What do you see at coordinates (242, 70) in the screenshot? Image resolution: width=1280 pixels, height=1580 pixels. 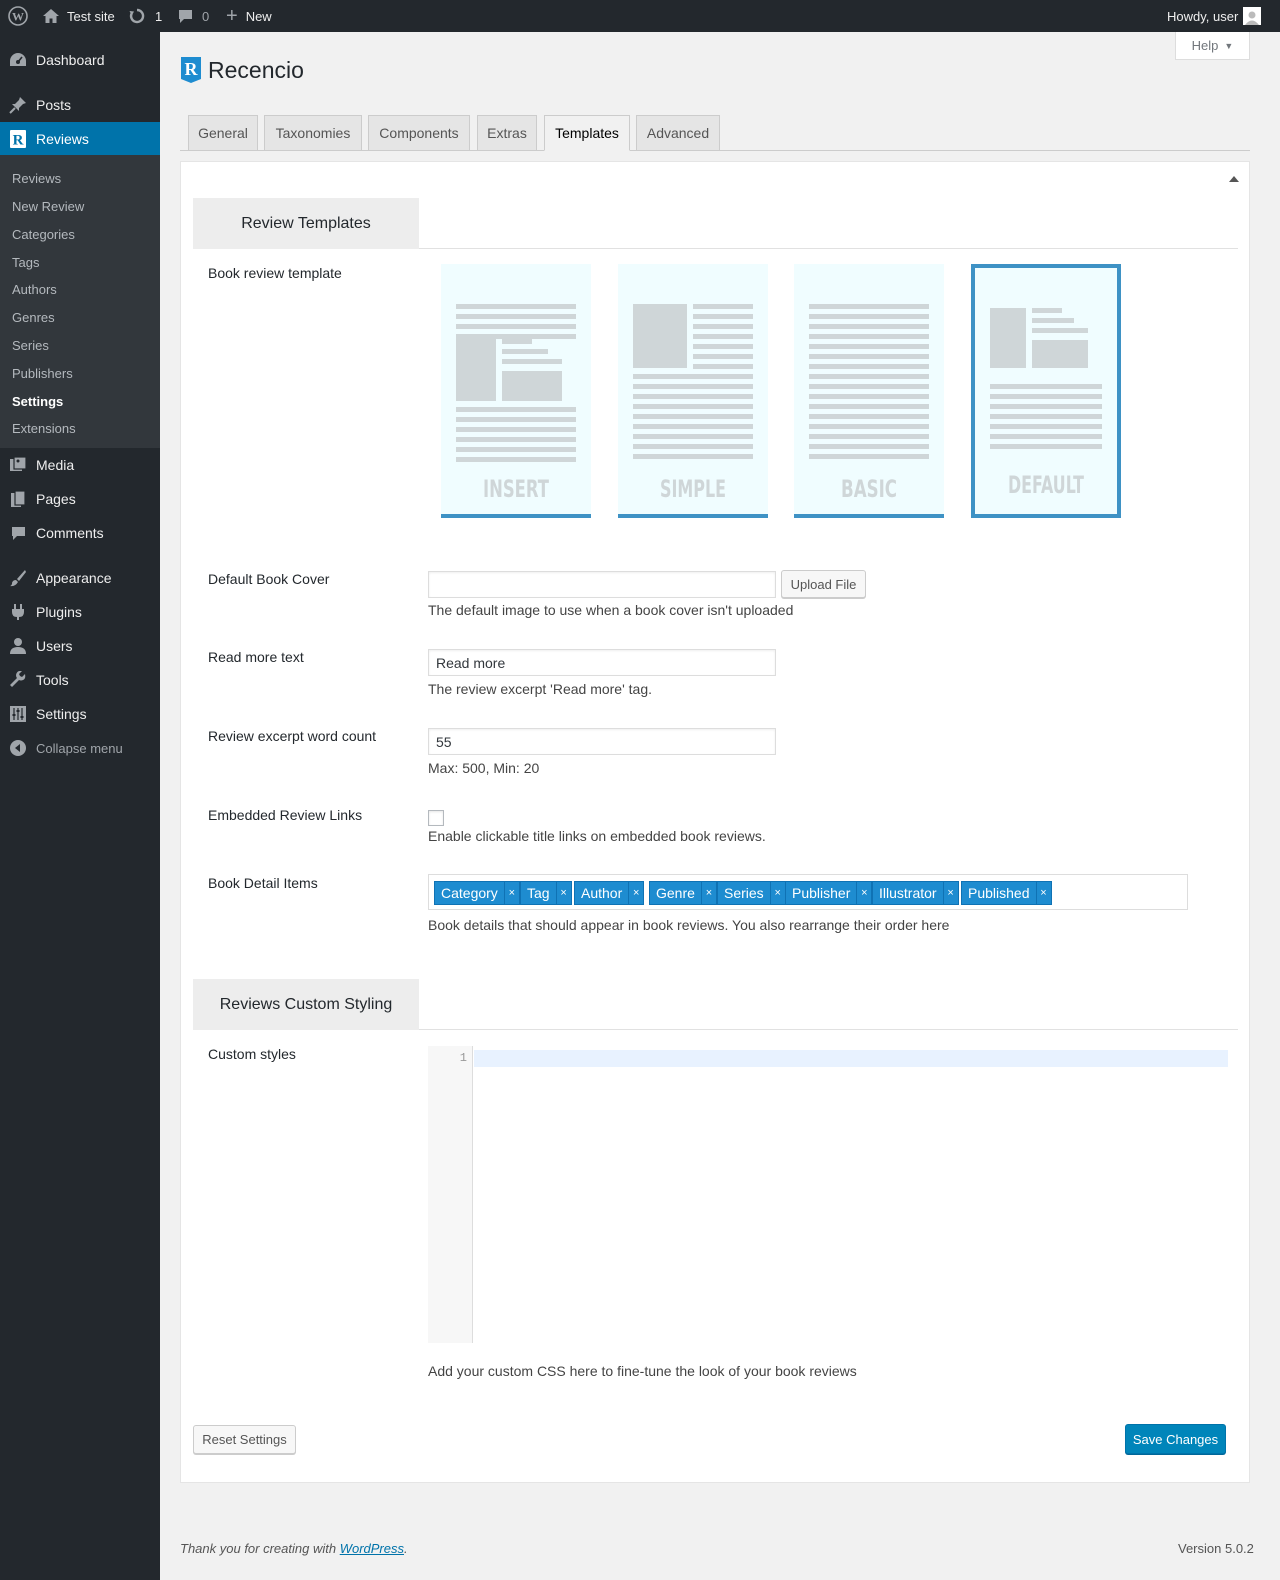 I see `plugin-brand: R Recencio` at bounding box center [242, 70].